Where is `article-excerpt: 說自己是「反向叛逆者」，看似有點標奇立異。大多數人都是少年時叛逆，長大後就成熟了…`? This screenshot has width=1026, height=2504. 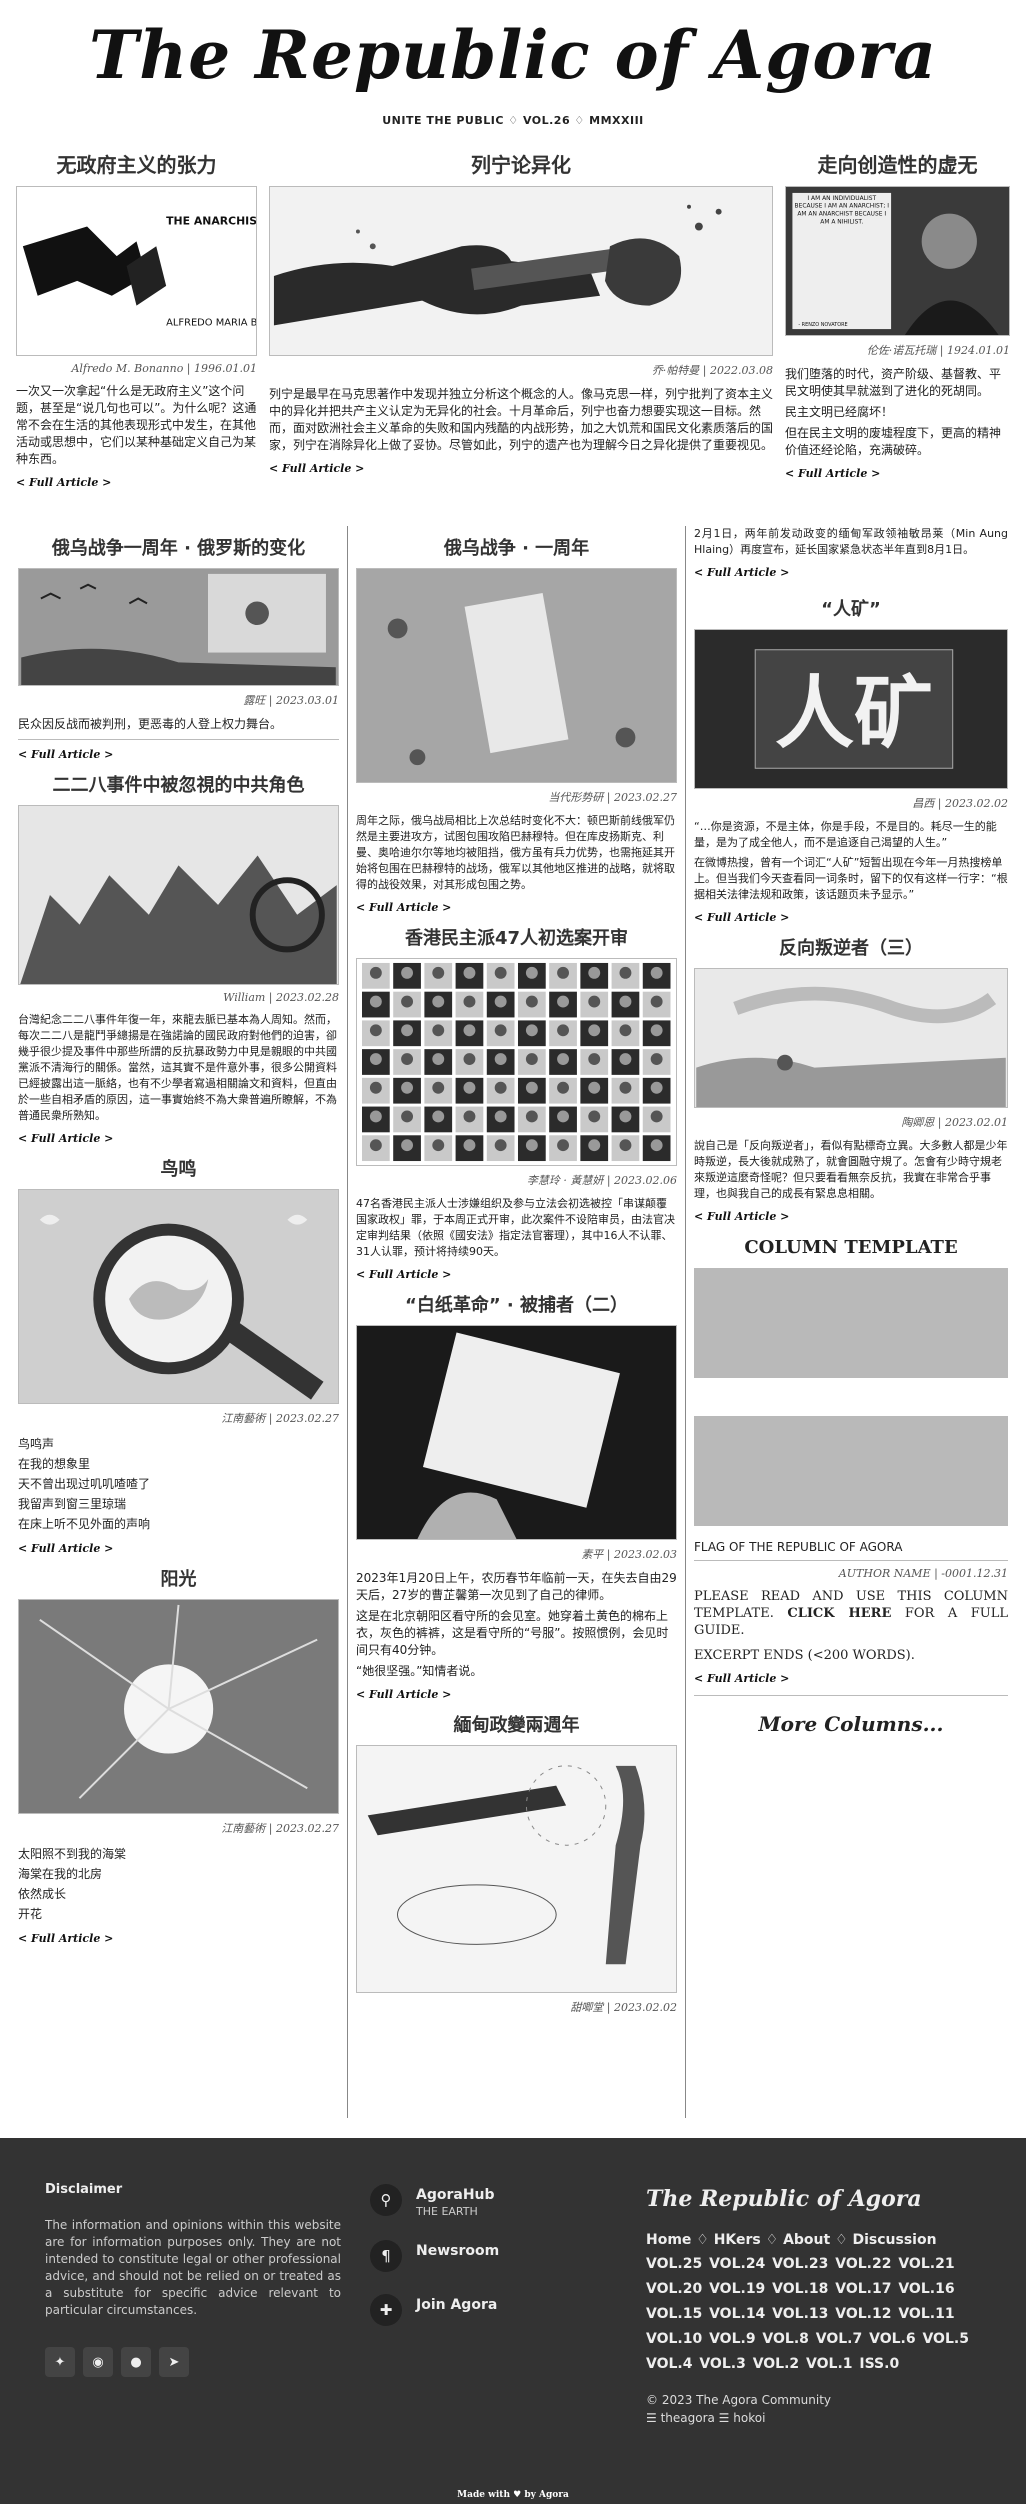
article-excerpt: 說自己是「反向叛逆者」，看似有點標奇立異。大多數人都是少年時叛逆，長大後就成熟了… is located at coordinates (851, 1169).